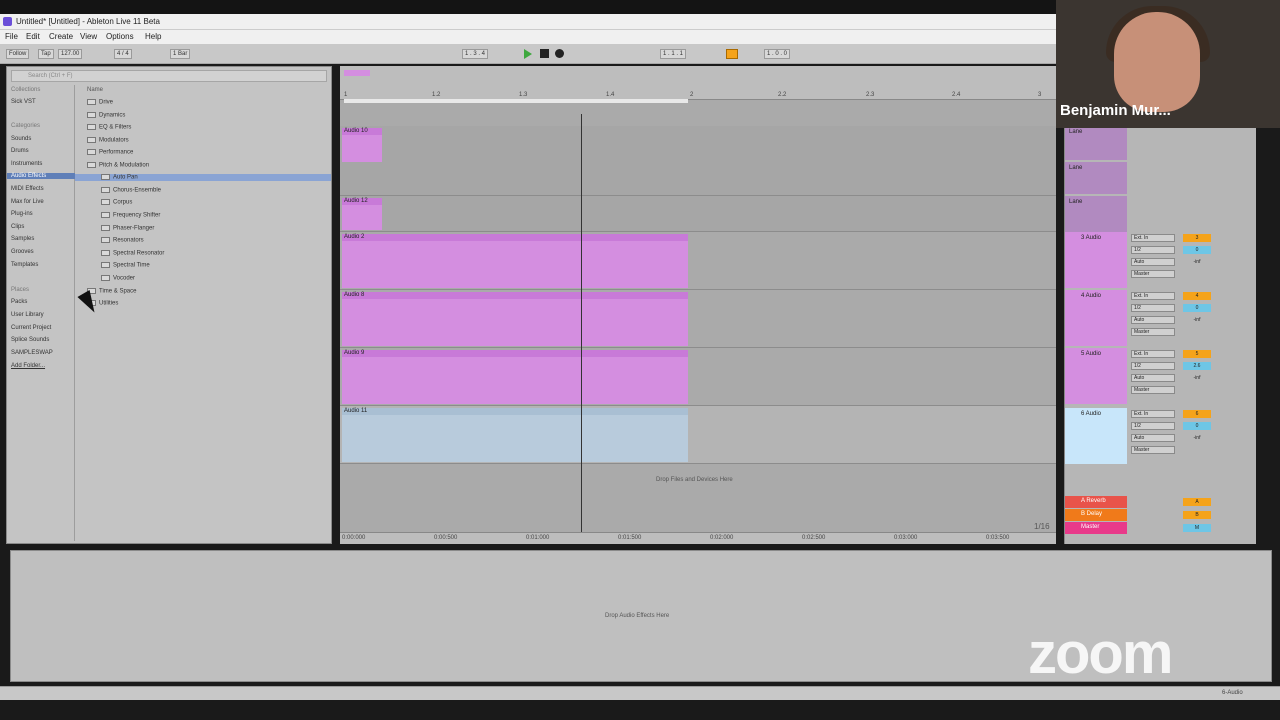  Describe the element at coordinates (1096, 260) in the screenshot. I see `track-header-3: 3 Audio` at that location.